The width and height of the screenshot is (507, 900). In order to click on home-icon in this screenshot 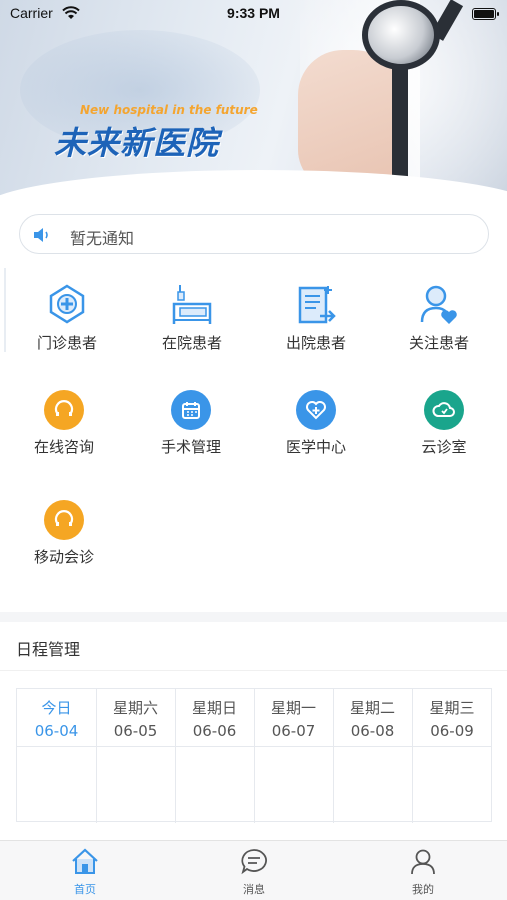, I will do `click(85, 861)`.